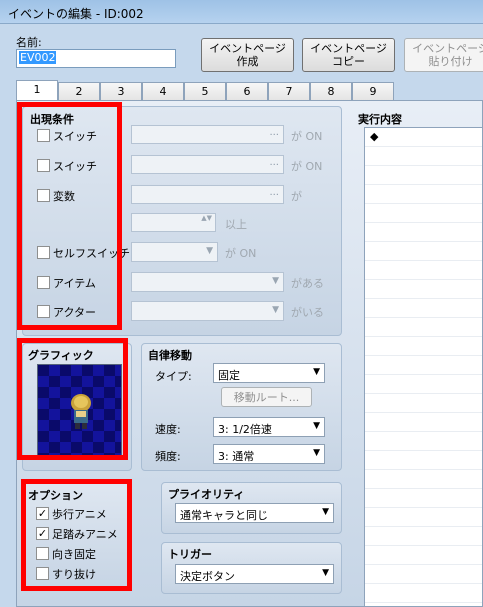  Describe the element at coordinates (348, 55) in the screenshot. I see `copy-page-button: イベントページ コピー` at that location.